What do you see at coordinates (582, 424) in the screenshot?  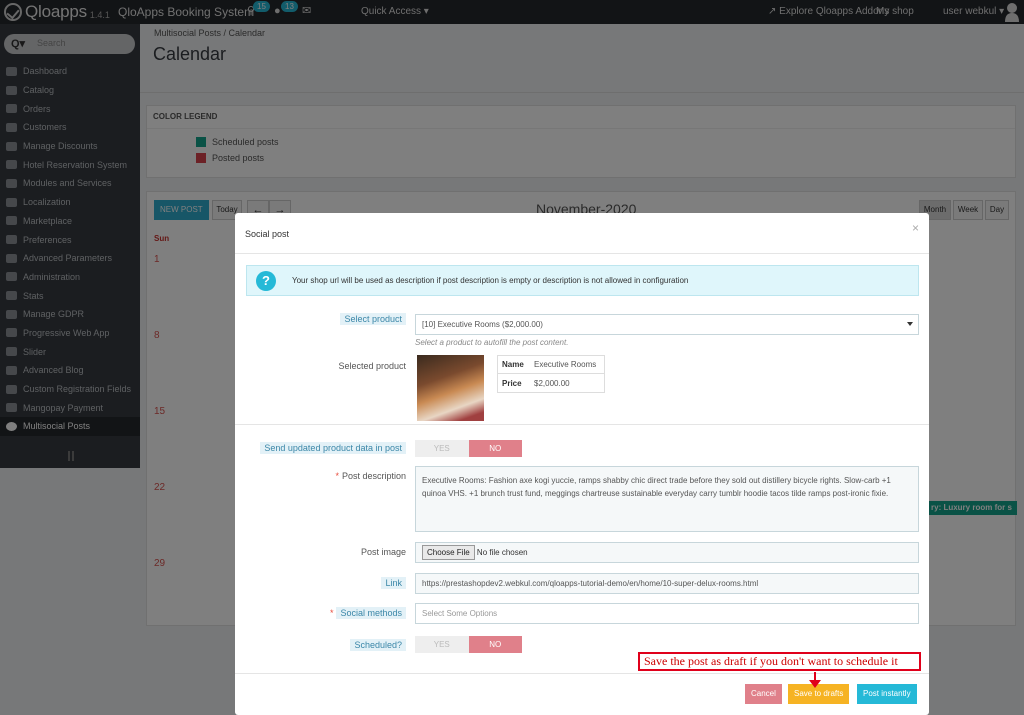 I see `section-divider` at bounding box center [582, 424].